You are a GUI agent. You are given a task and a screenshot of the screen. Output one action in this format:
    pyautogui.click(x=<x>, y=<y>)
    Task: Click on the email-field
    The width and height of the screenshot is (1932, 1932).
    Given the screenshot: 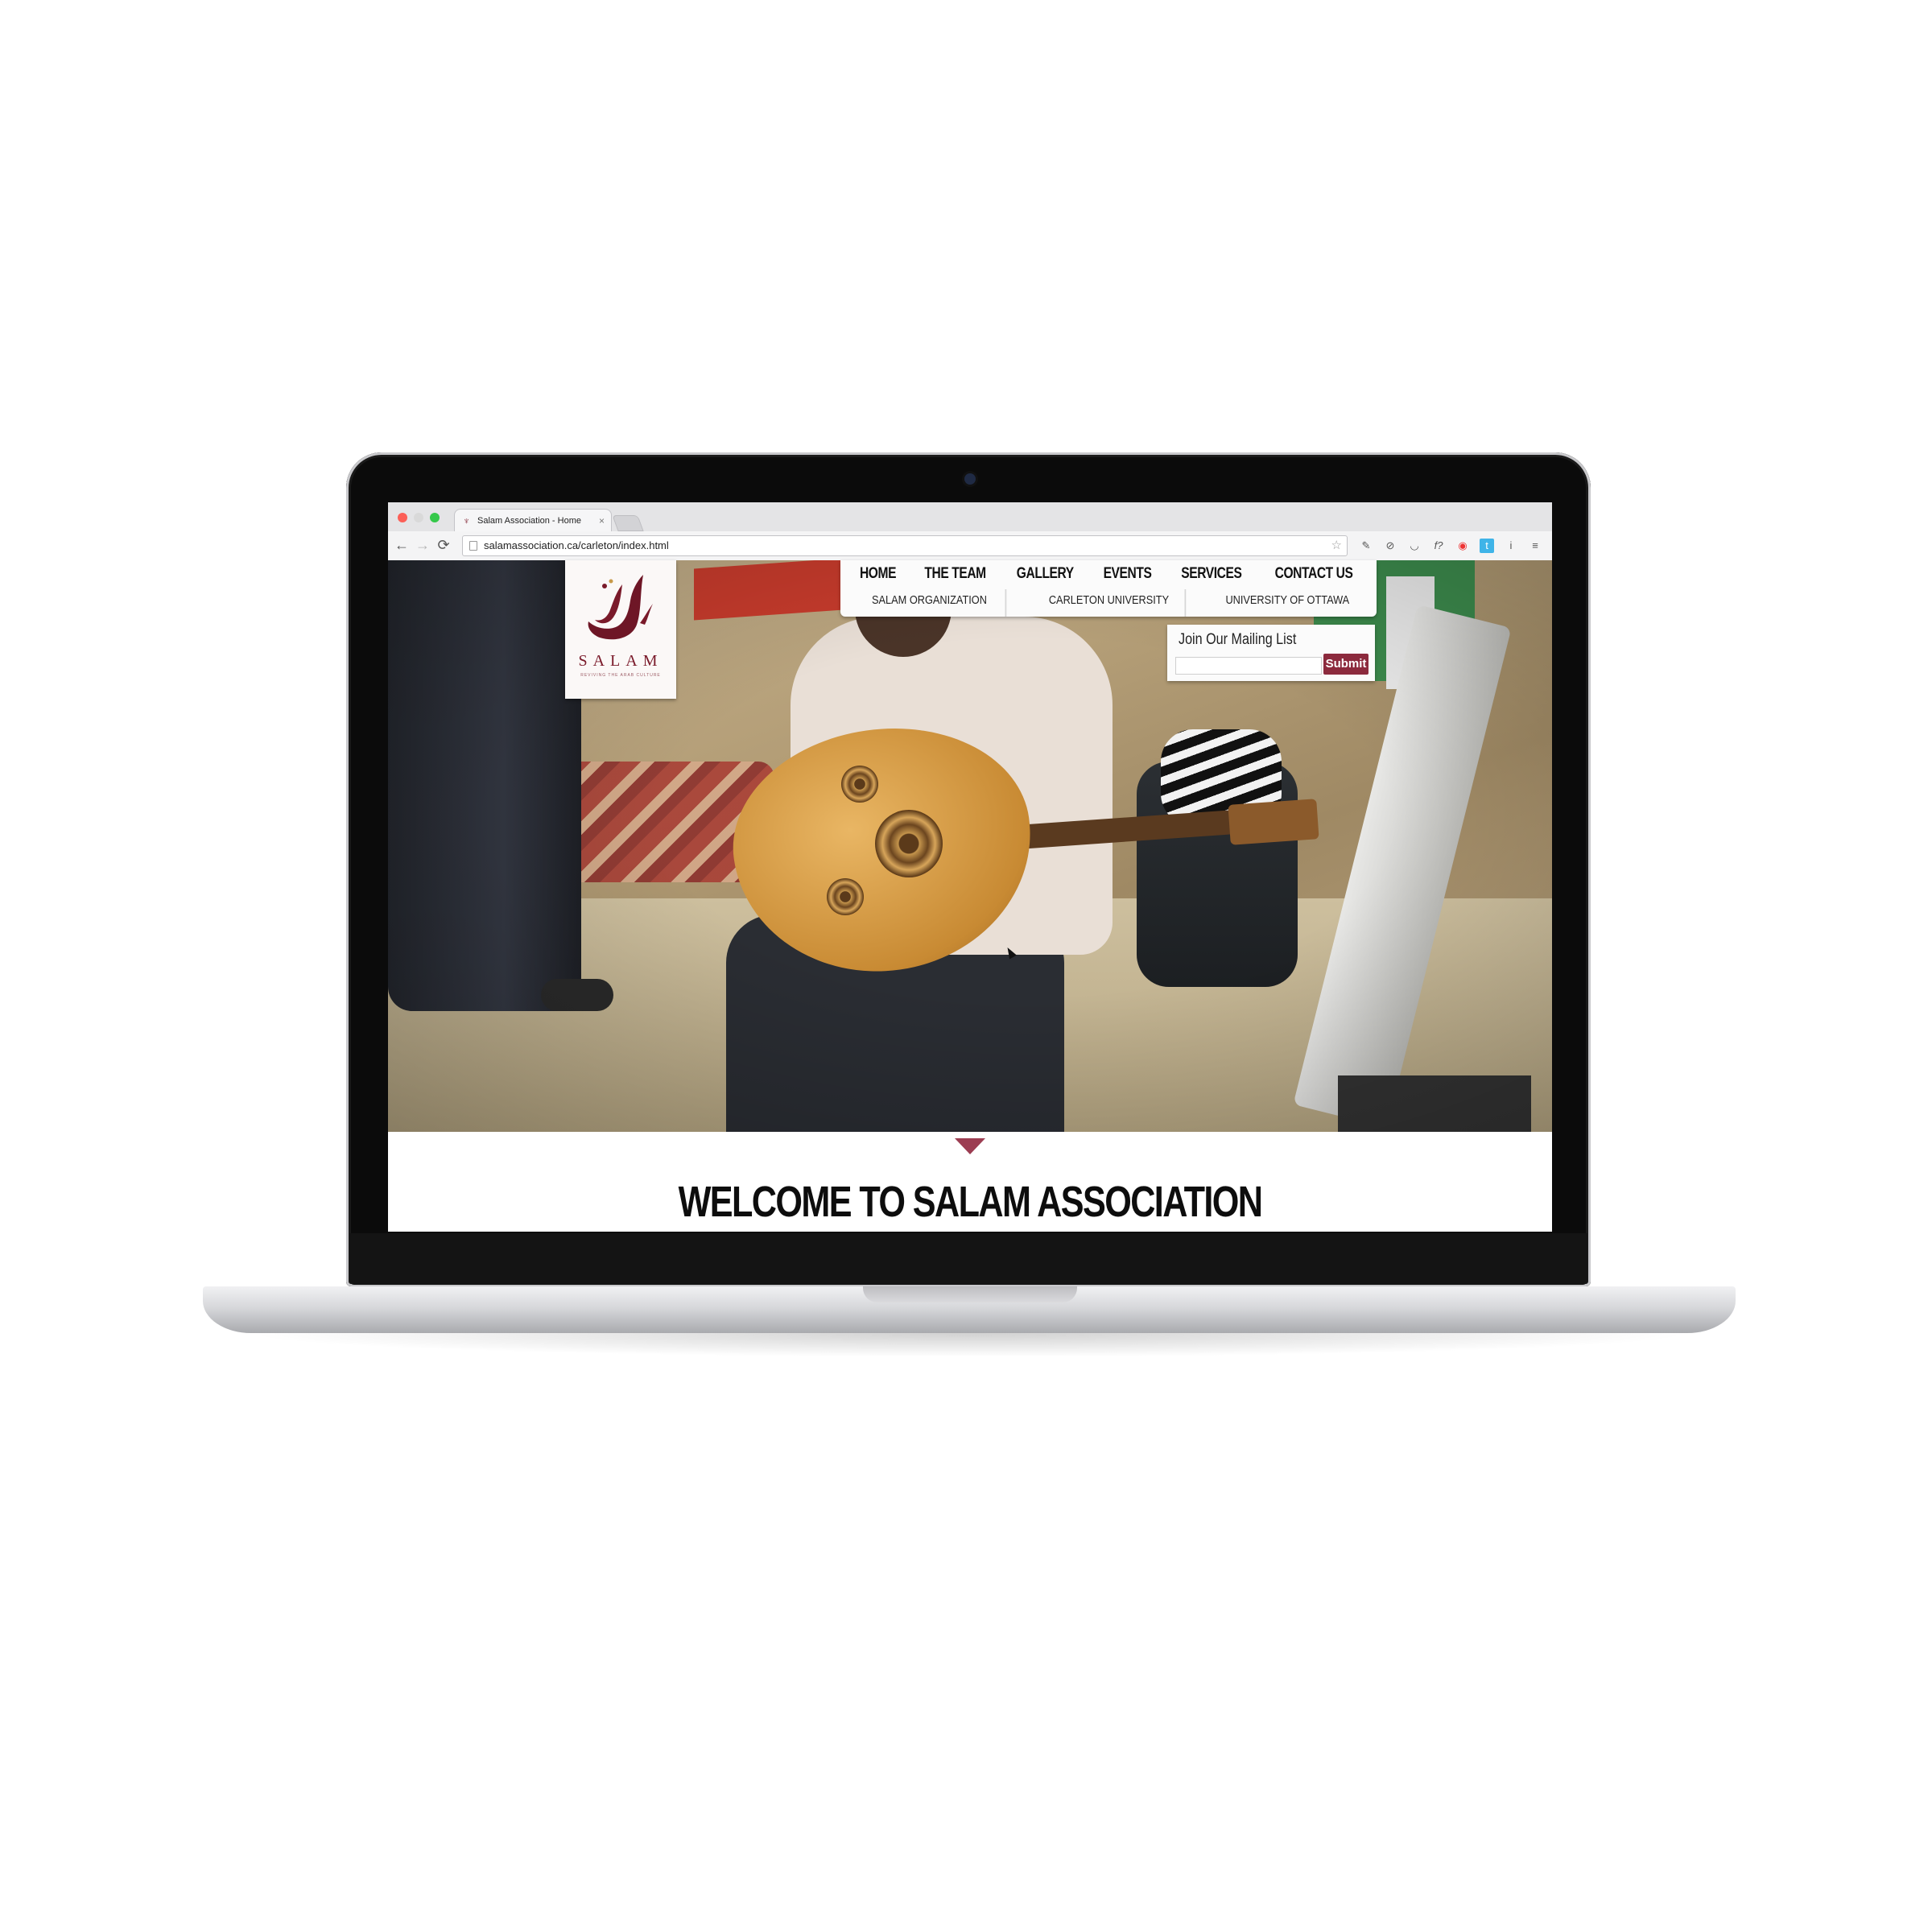 What is the action you would take?
    pyautogui.click(x=1248, y=666)
    